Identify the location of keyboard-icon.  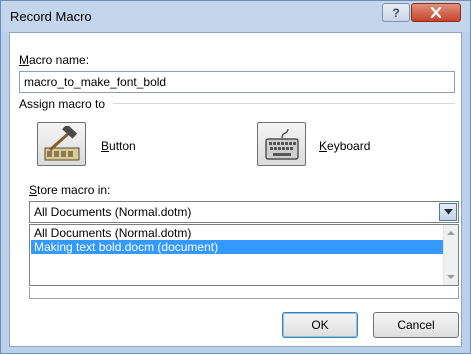
(281, 144).